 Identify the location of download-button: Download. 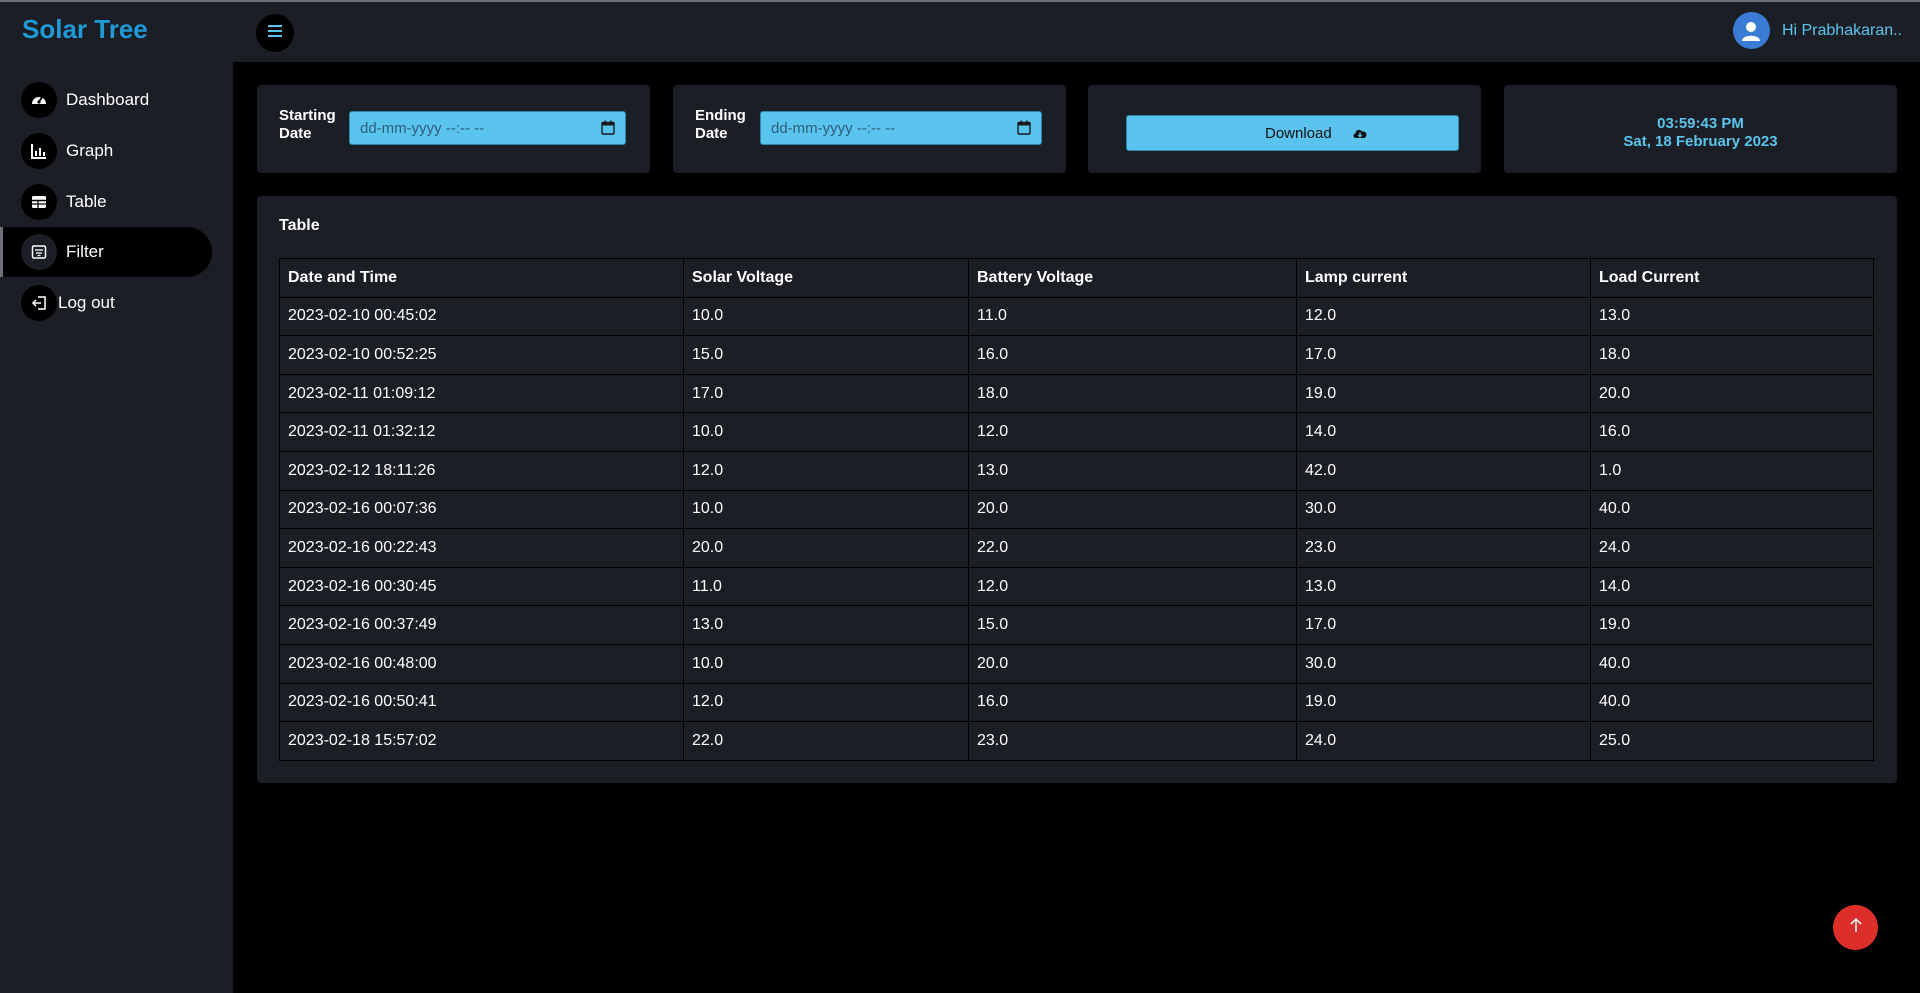
(1292, 133).